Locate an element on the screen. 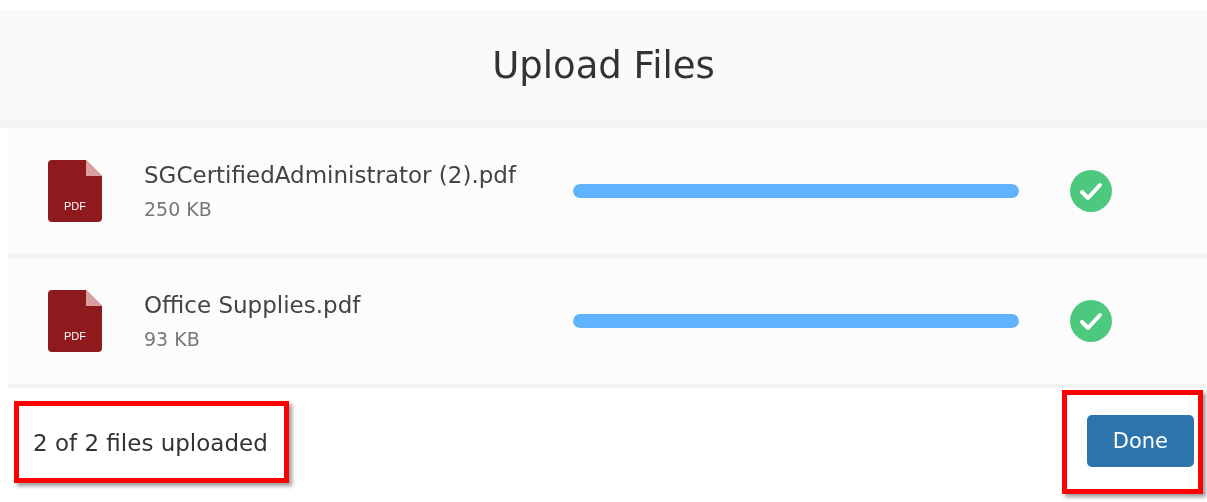 The height and width of the screenshot is (502, 1207). file-name: SGCertifiedAdministrator (2).pdf is located at coordinates (331, 175).